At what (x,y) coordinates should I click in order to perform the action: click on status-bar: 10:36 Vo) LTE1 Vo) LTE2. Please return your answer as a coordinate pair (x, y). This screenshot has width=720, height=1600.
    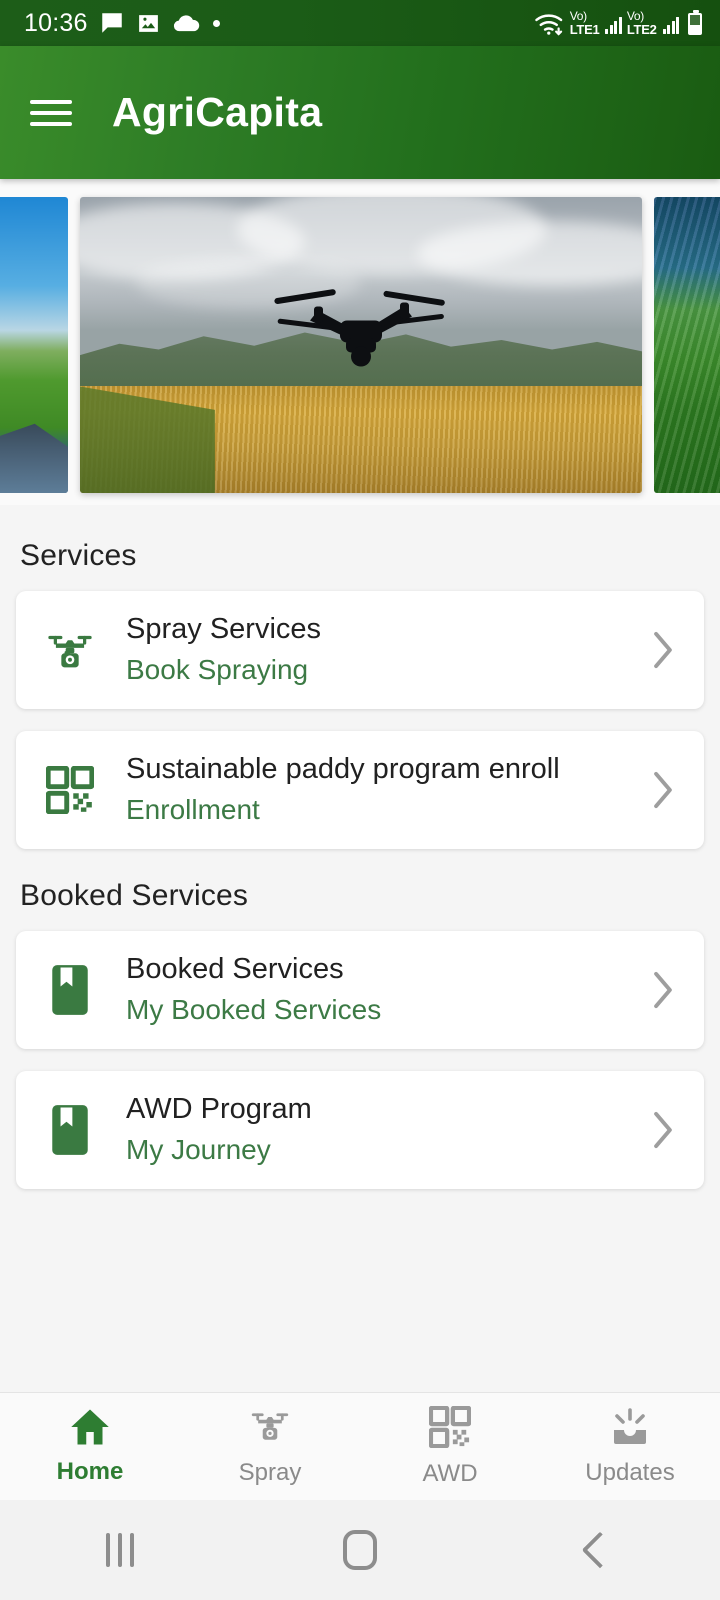
    Looking at the image, I should click on (360, 23).